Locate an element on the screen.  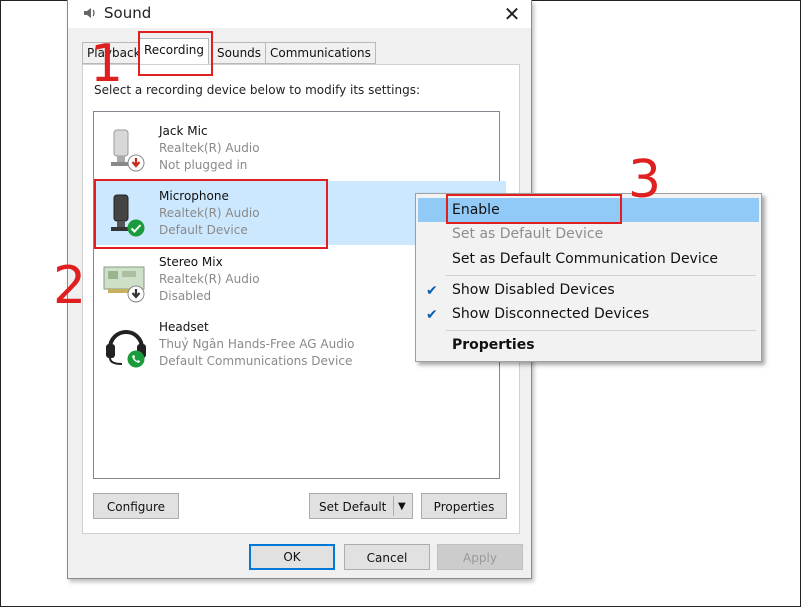
set-default-button: Set Default ▼ is located at coordinates (361, 506).